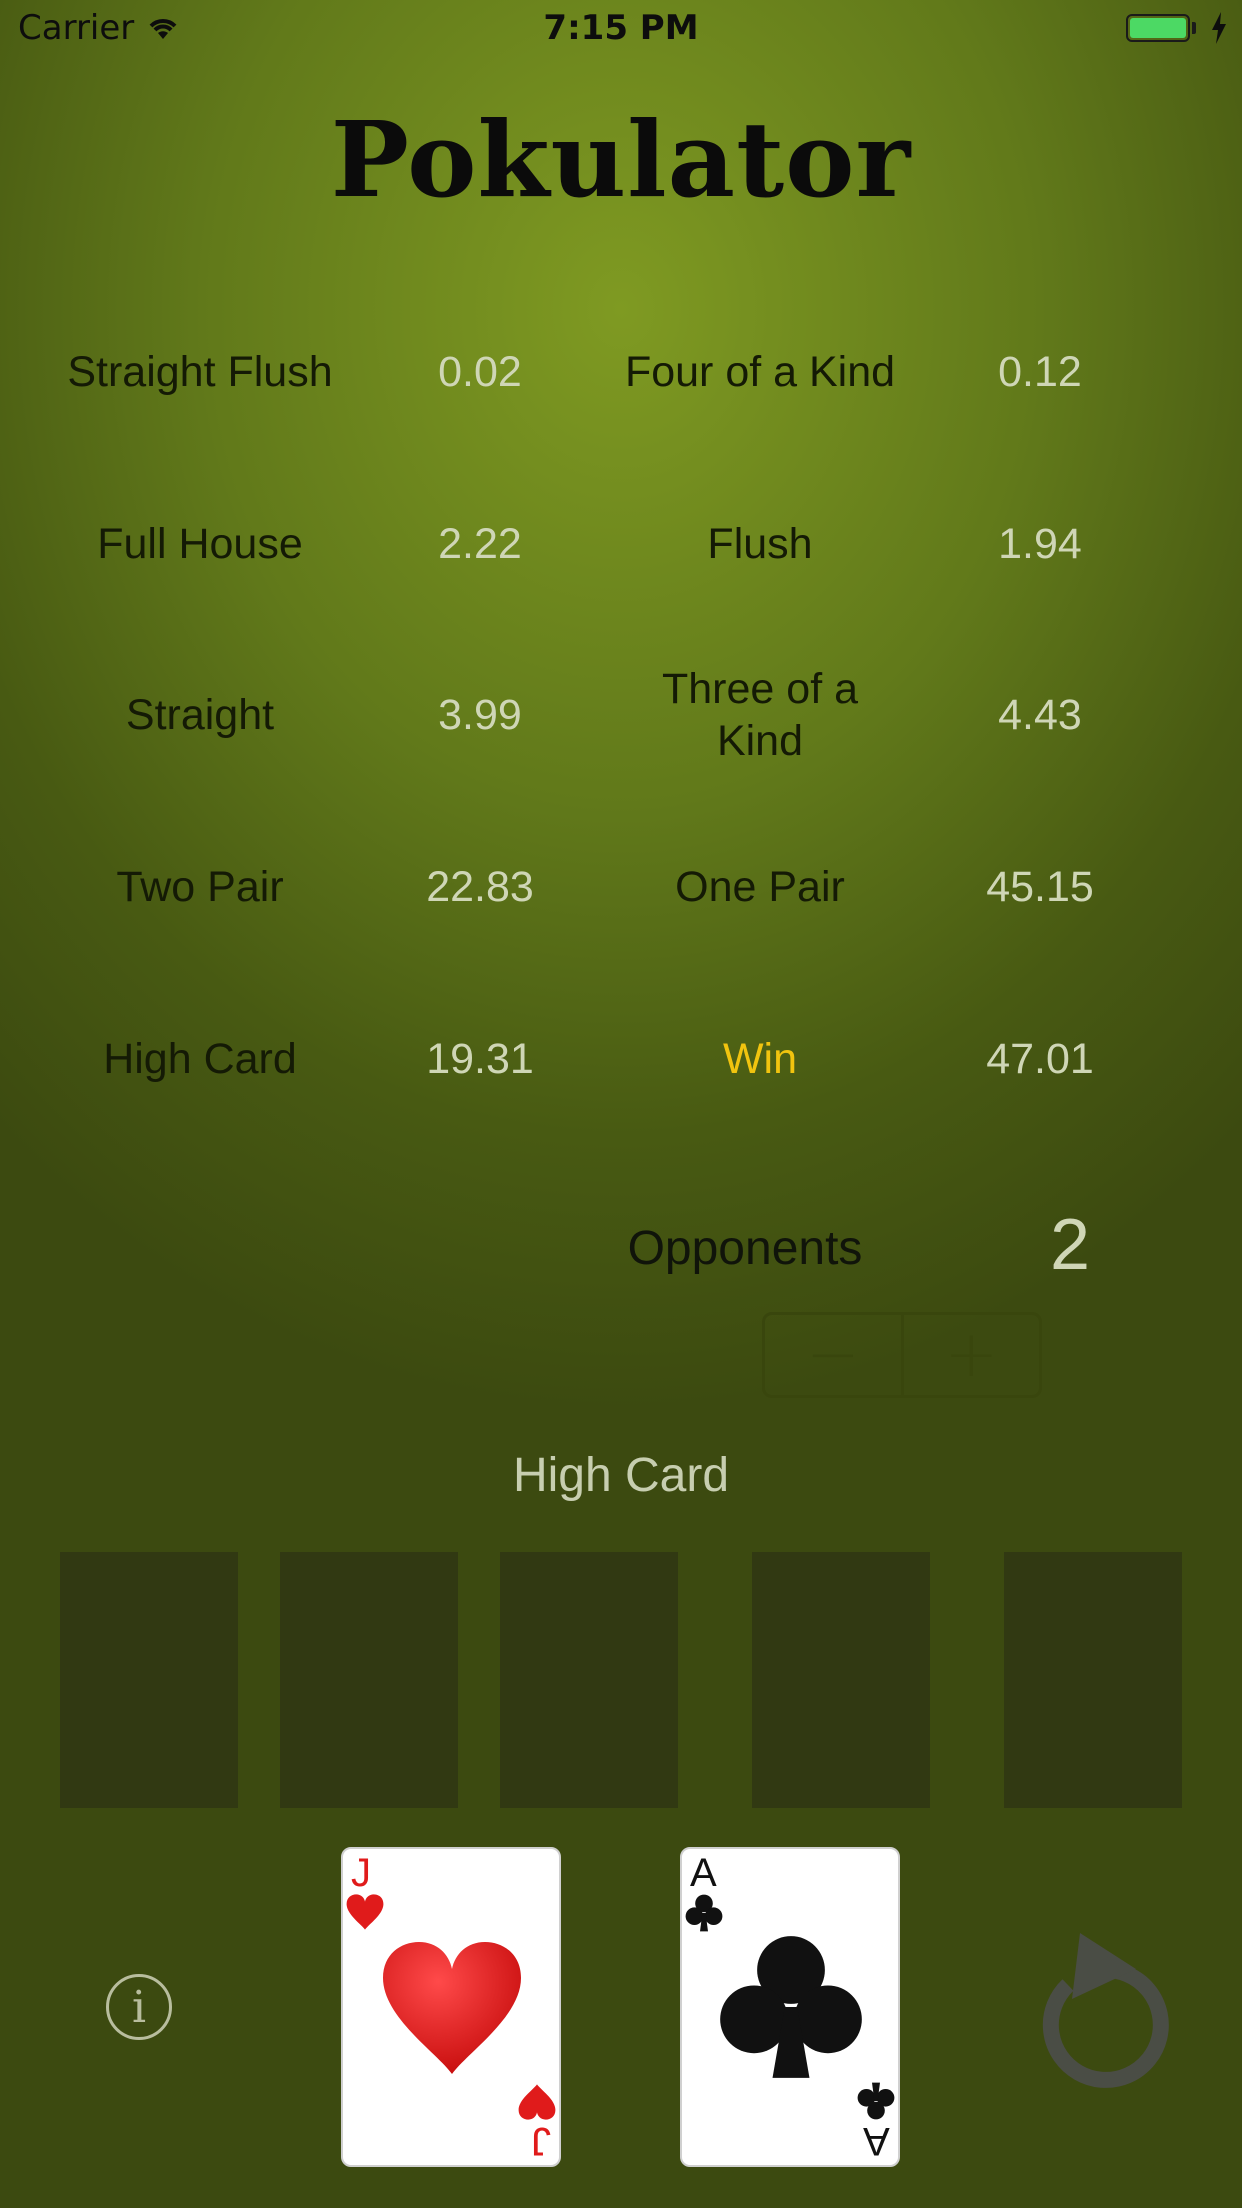  Describe the element at coordinates (1040, 1059) in the screenshot. I see `odds-value-win: 47.01` at that location.